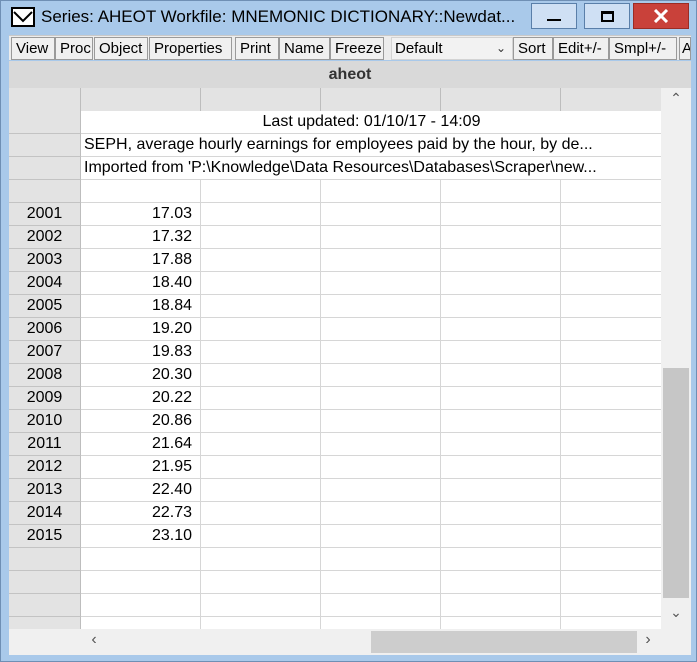 Image resolution: width=697 pixels, height=662 pixels. What do you see at coordinates (139, 375) in the screenshot?
I see `value-cell: 20.30` at bounding box center [139, 375].